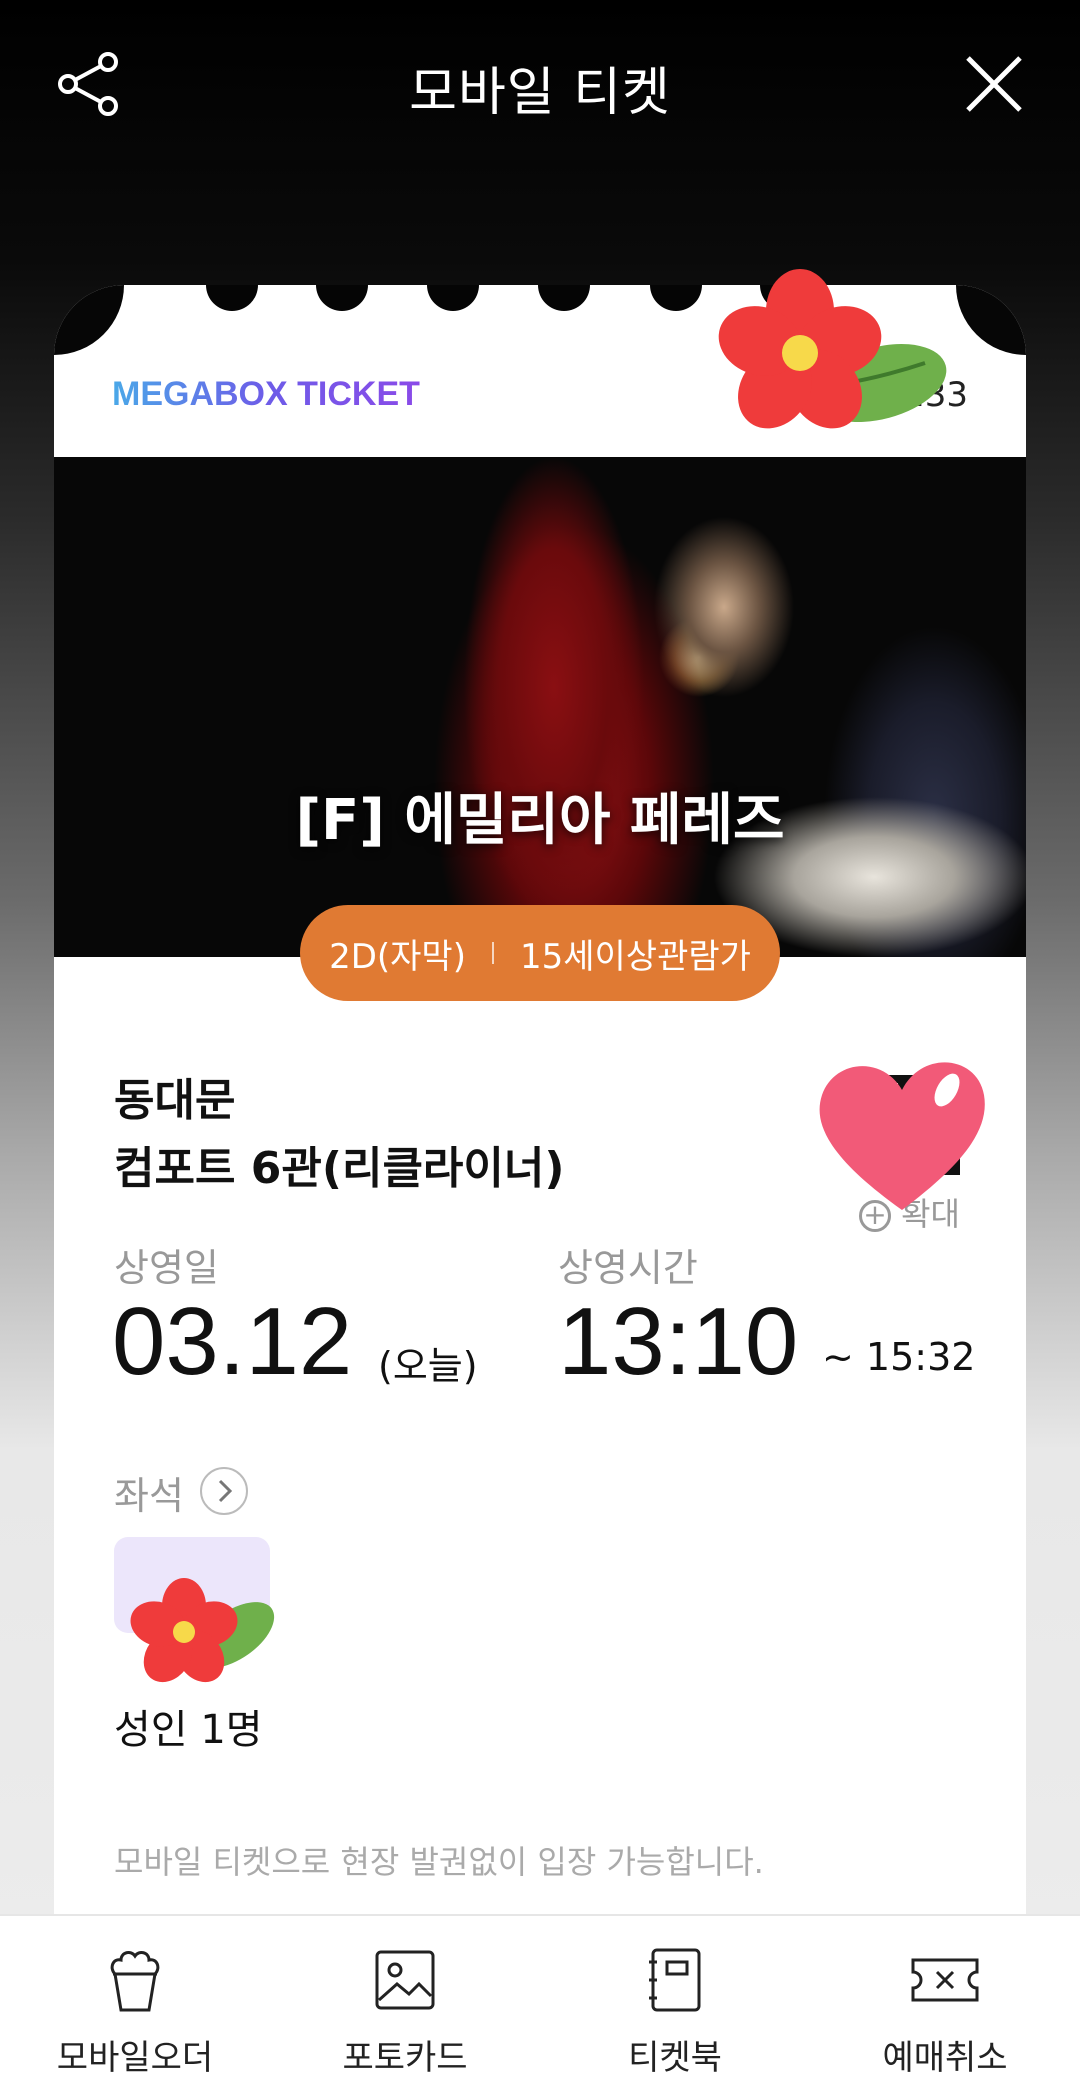 The height and width of the screenshot is (2096, 1080). I want to click on header: 모바일 티켓, so click(540, 85).